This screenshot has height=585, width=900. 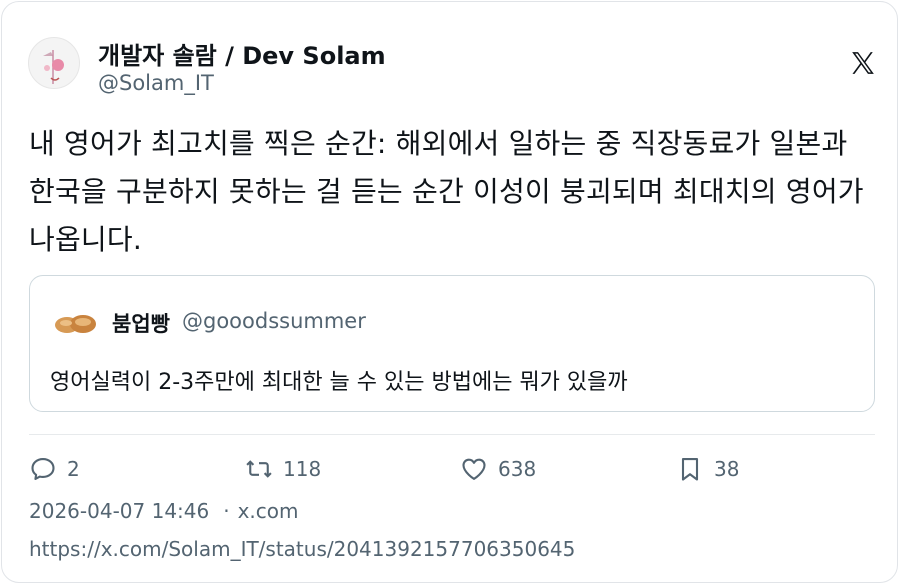 I want to click on reply-count: 2, so click(x=73, y=469).